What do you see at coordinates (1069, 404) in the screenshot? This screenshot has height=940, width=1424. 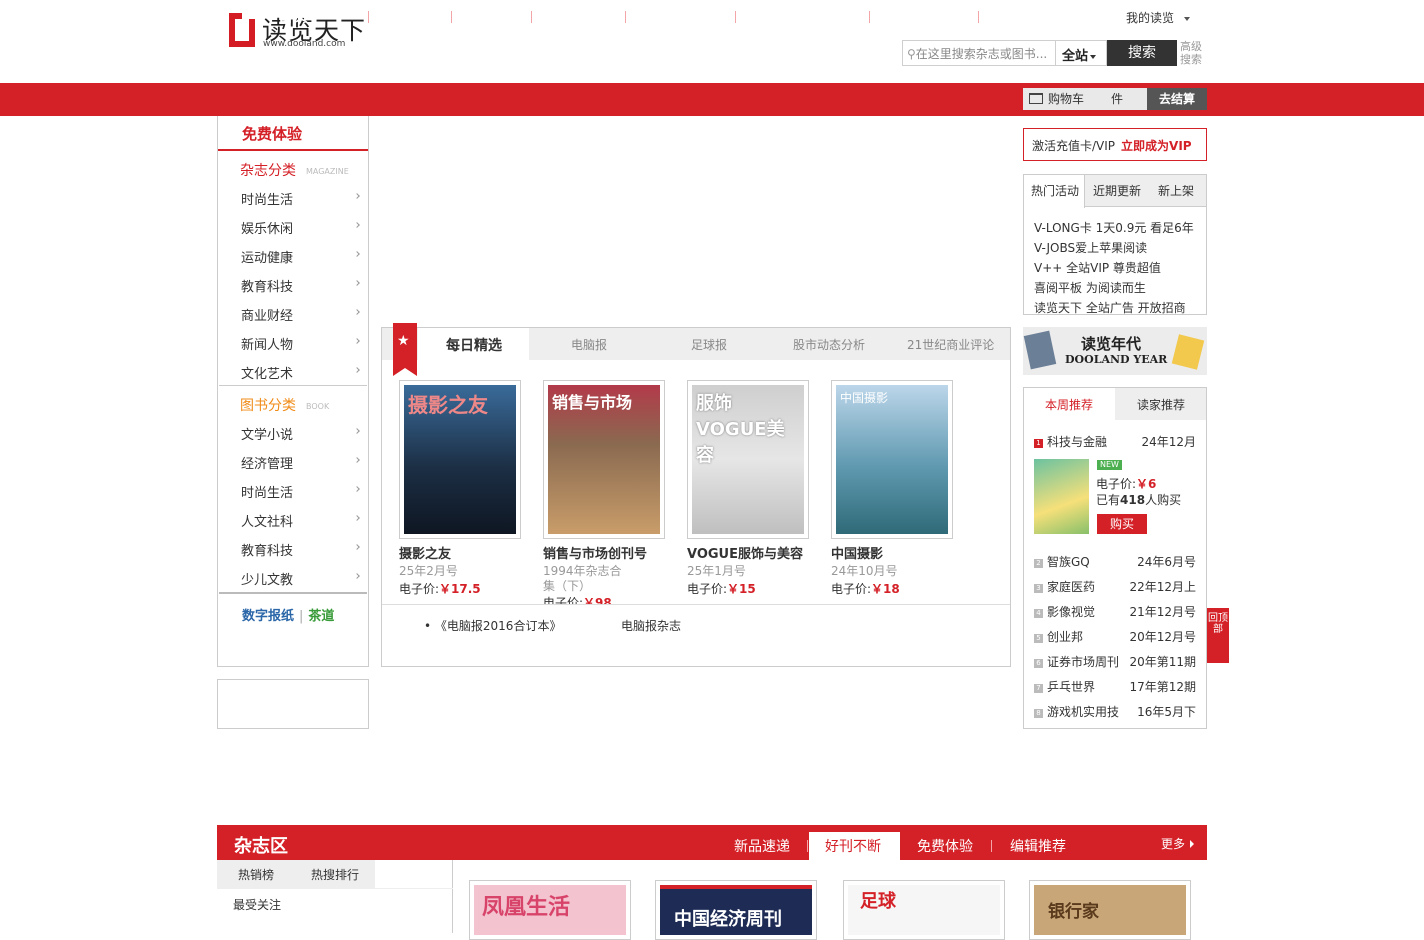 I see `tab-weekly-recommend: 本周推荐` at bounding box center [1069, 404].